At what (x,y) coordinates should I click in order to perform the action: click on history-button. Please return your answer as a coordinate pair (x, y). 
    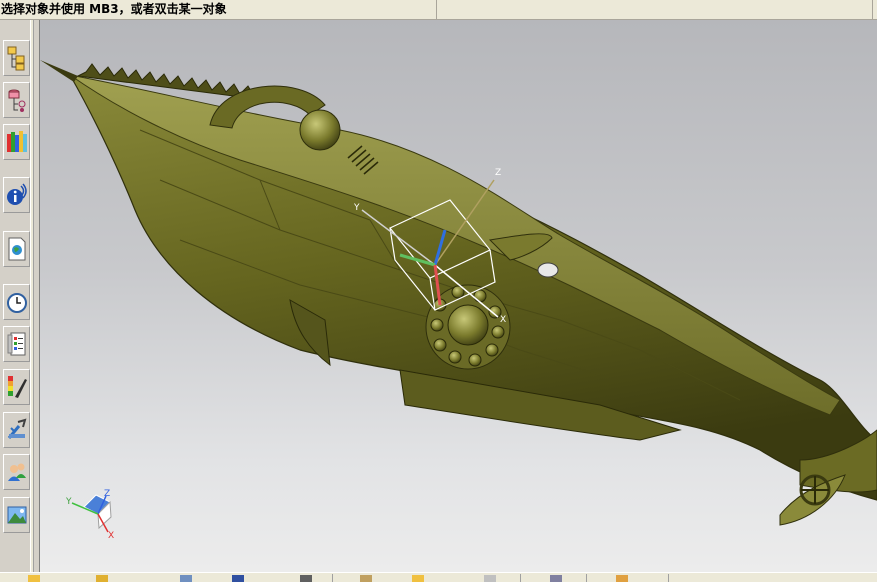
    Looking at the image, I should click on (16, 302).